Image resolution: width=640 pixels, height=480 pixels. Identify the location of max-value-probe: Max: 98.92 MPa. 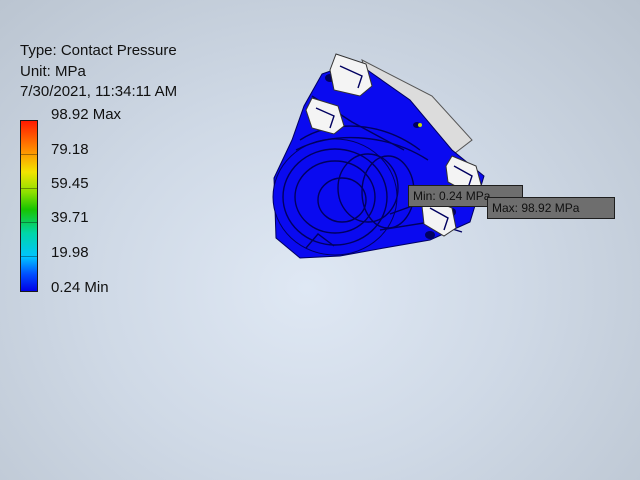
(551, 208).